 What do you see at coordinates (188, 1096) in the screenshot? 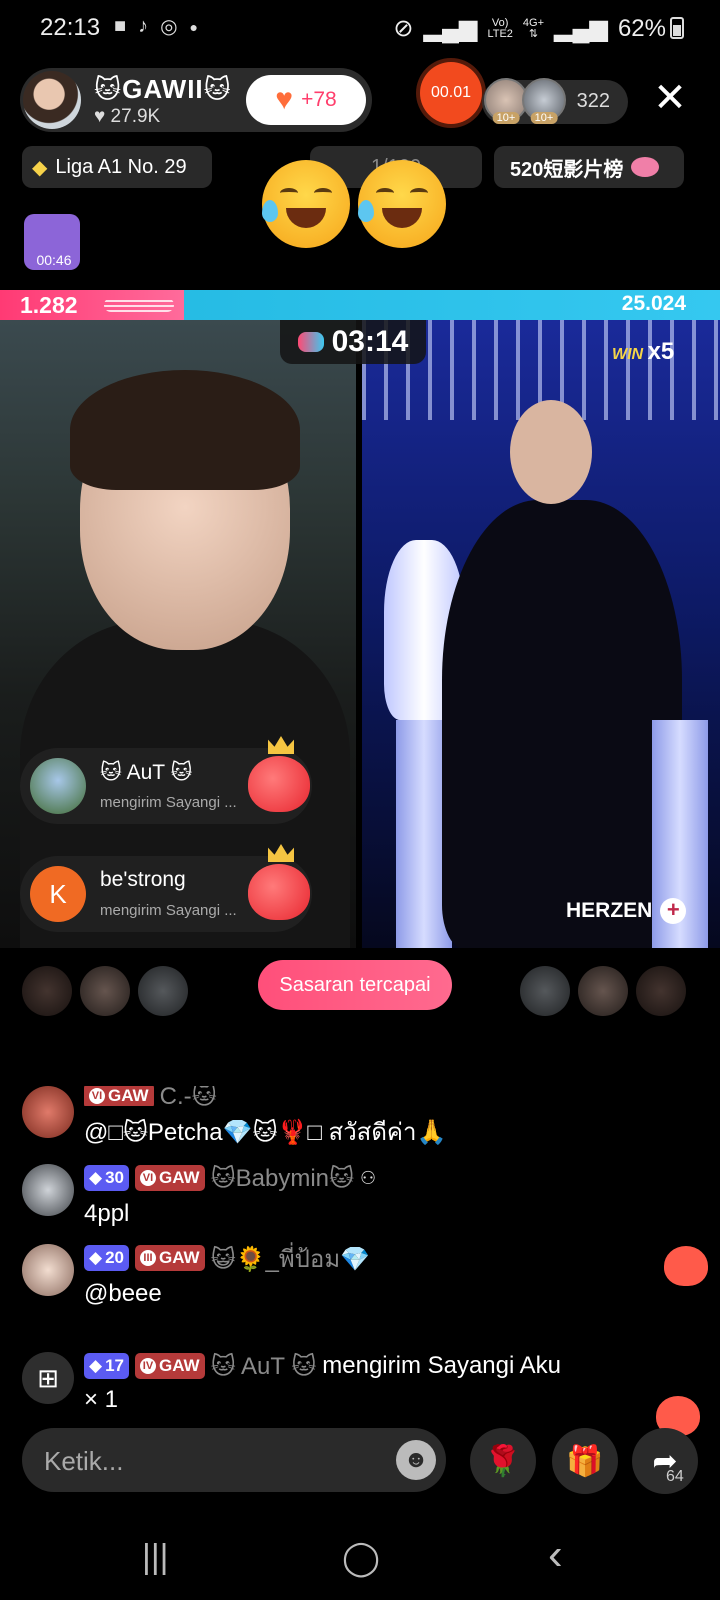
I see `chat-username: C.-🐱` at bounding box center [188, 1096].